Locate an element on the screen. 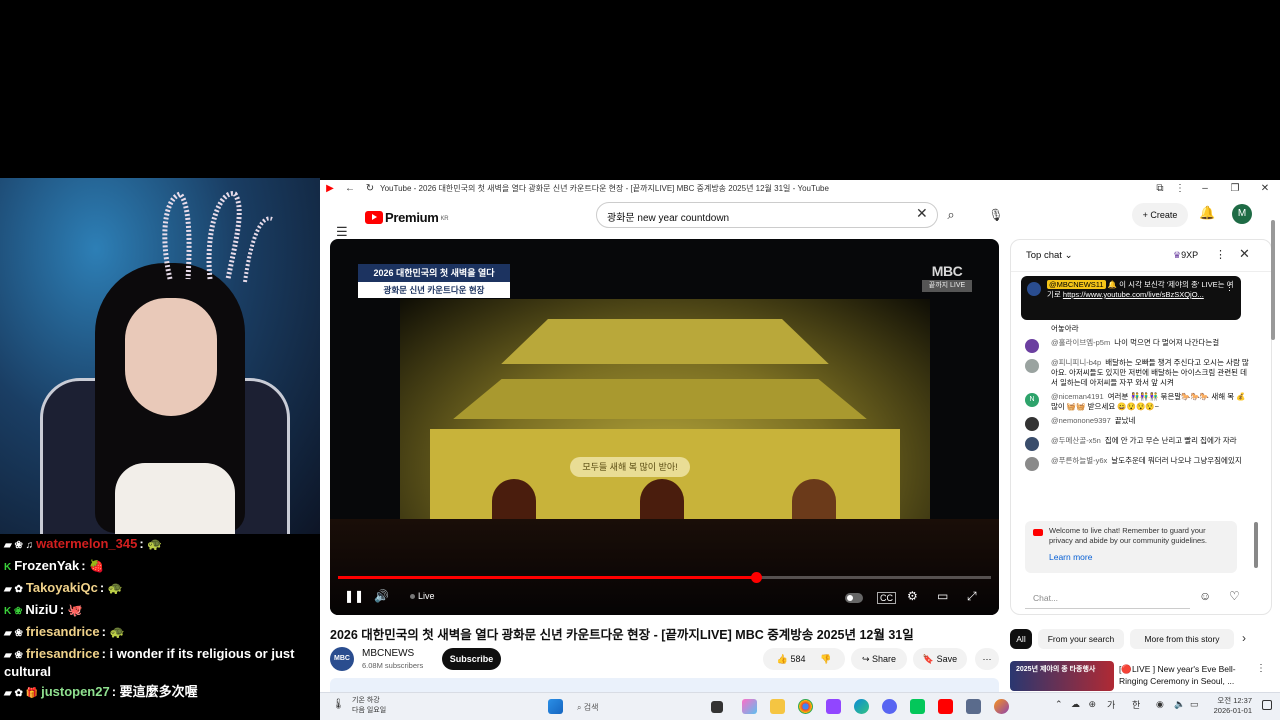 This screenshot has height=720, width=1280. hamburger-menu-icon: ☰ is located at coordinates (342, 232).